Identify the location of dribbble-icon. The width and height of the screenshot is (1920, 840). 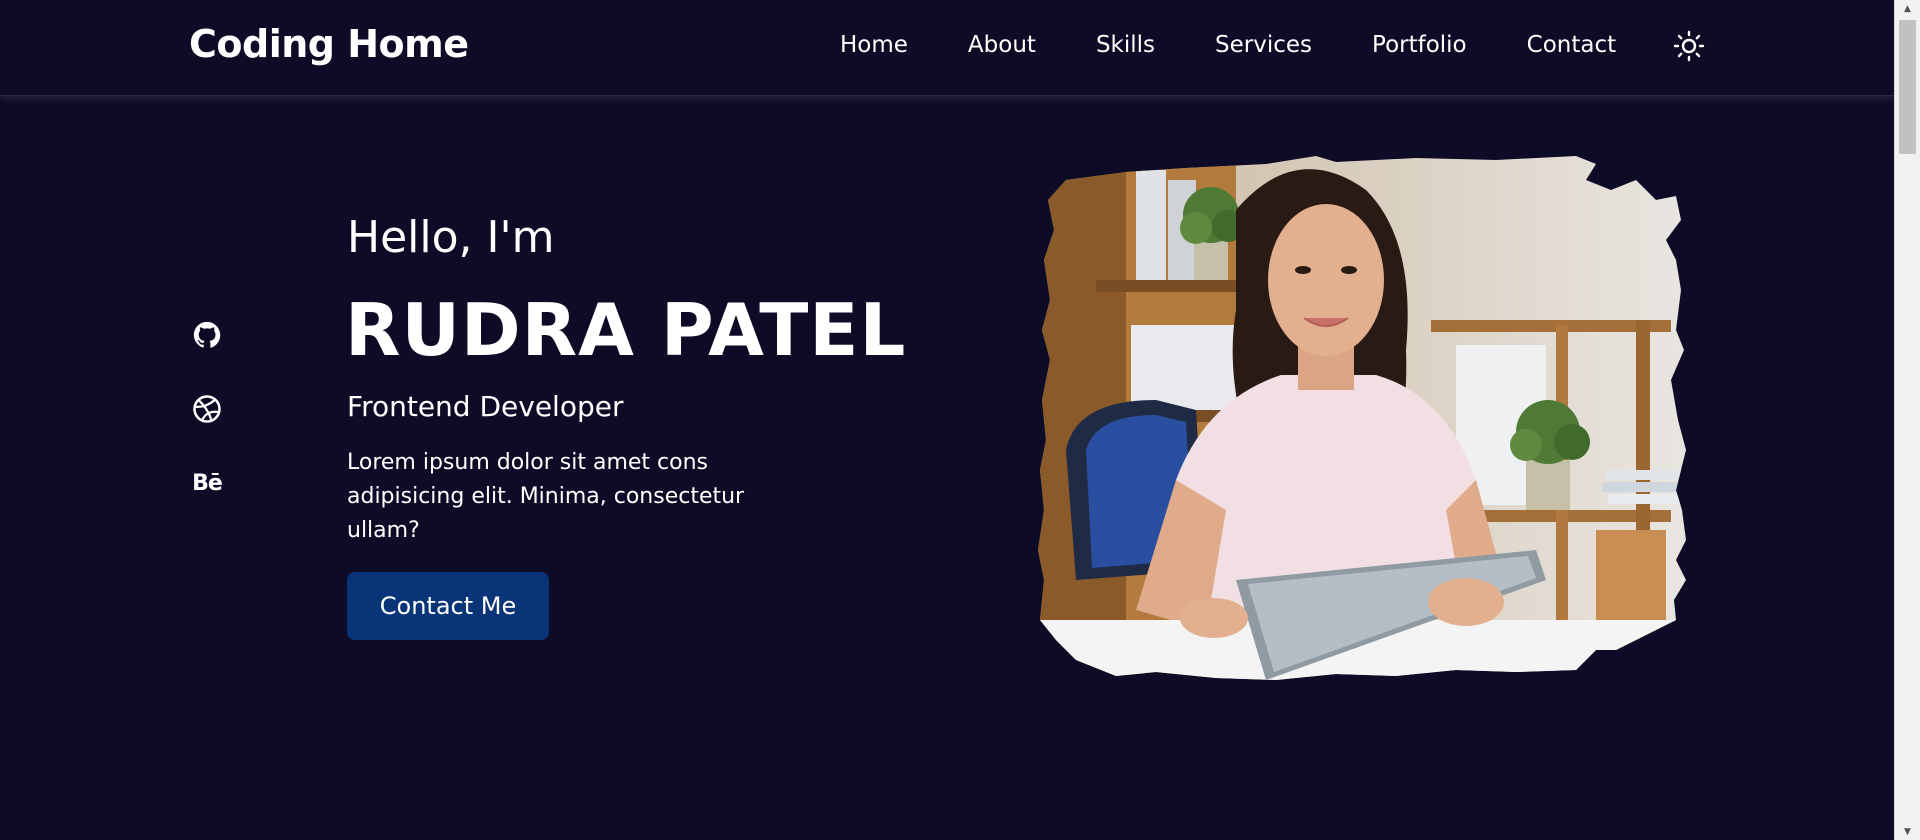
(207, 409).